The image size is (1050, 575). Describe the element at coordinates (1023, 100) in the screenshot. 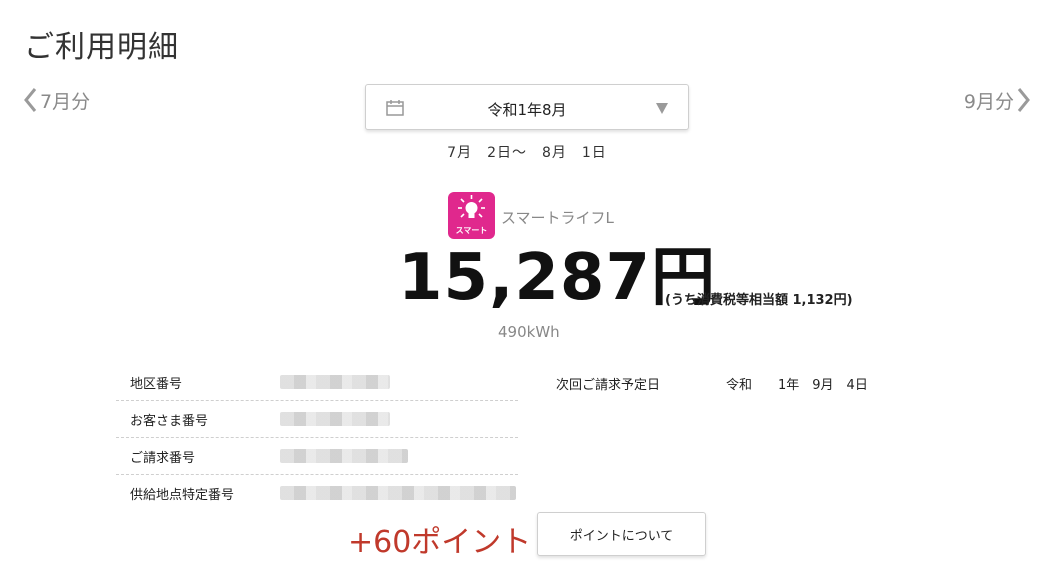

I see `chevron-right-icon` at that location.